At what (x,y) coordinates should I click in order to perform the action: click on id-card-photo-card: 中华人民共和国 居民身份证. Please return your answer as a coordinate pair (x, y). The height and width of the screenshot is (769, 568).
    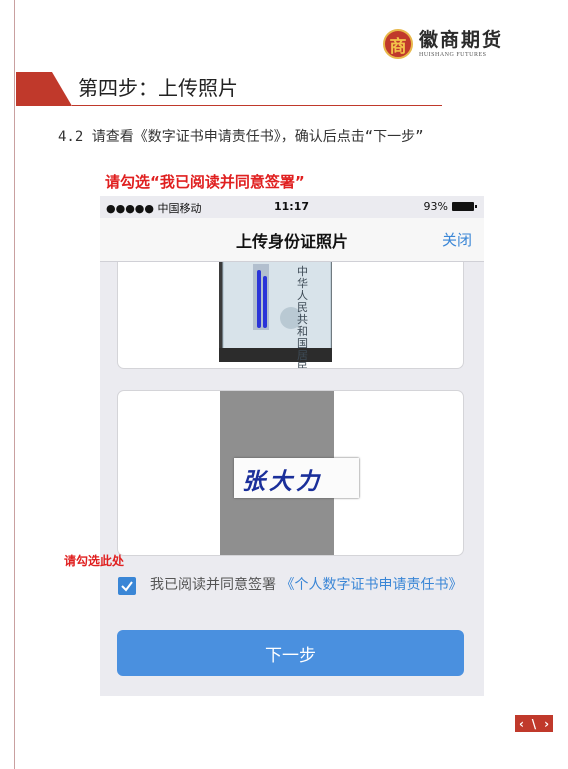
    Looking at the image, I should click on (290, 315).